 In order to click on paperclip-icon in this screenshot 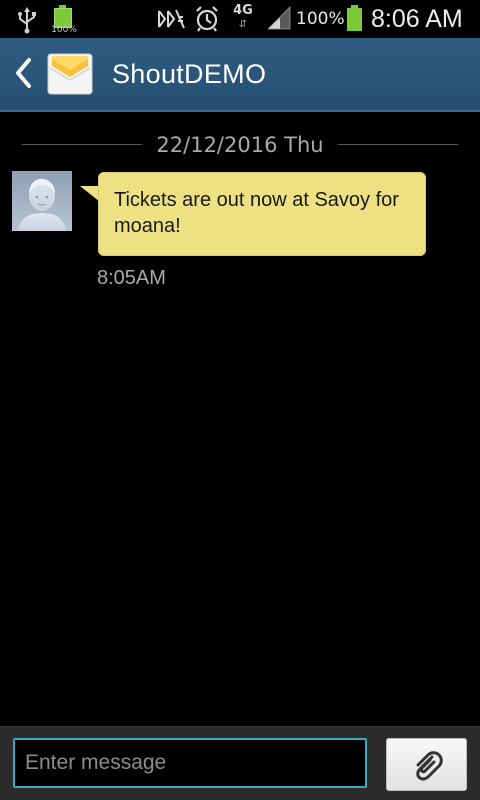, I will do `click(429, 766)`.